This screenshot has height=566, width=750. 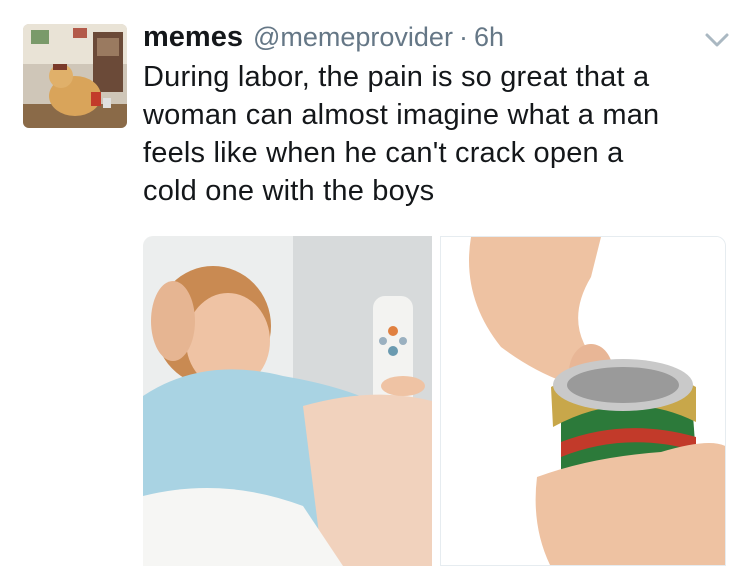 What do you see at coordinates (401, 115) in the screenshot?
I see `tweet-text-line: woman can almost imagine what a man` at bounding box center [401, 115].